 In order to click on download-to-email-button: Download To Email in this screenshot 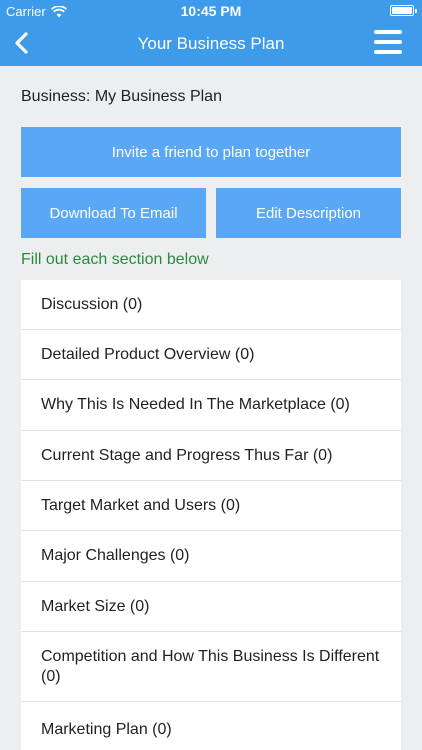, I will do `click(113, 213)`.